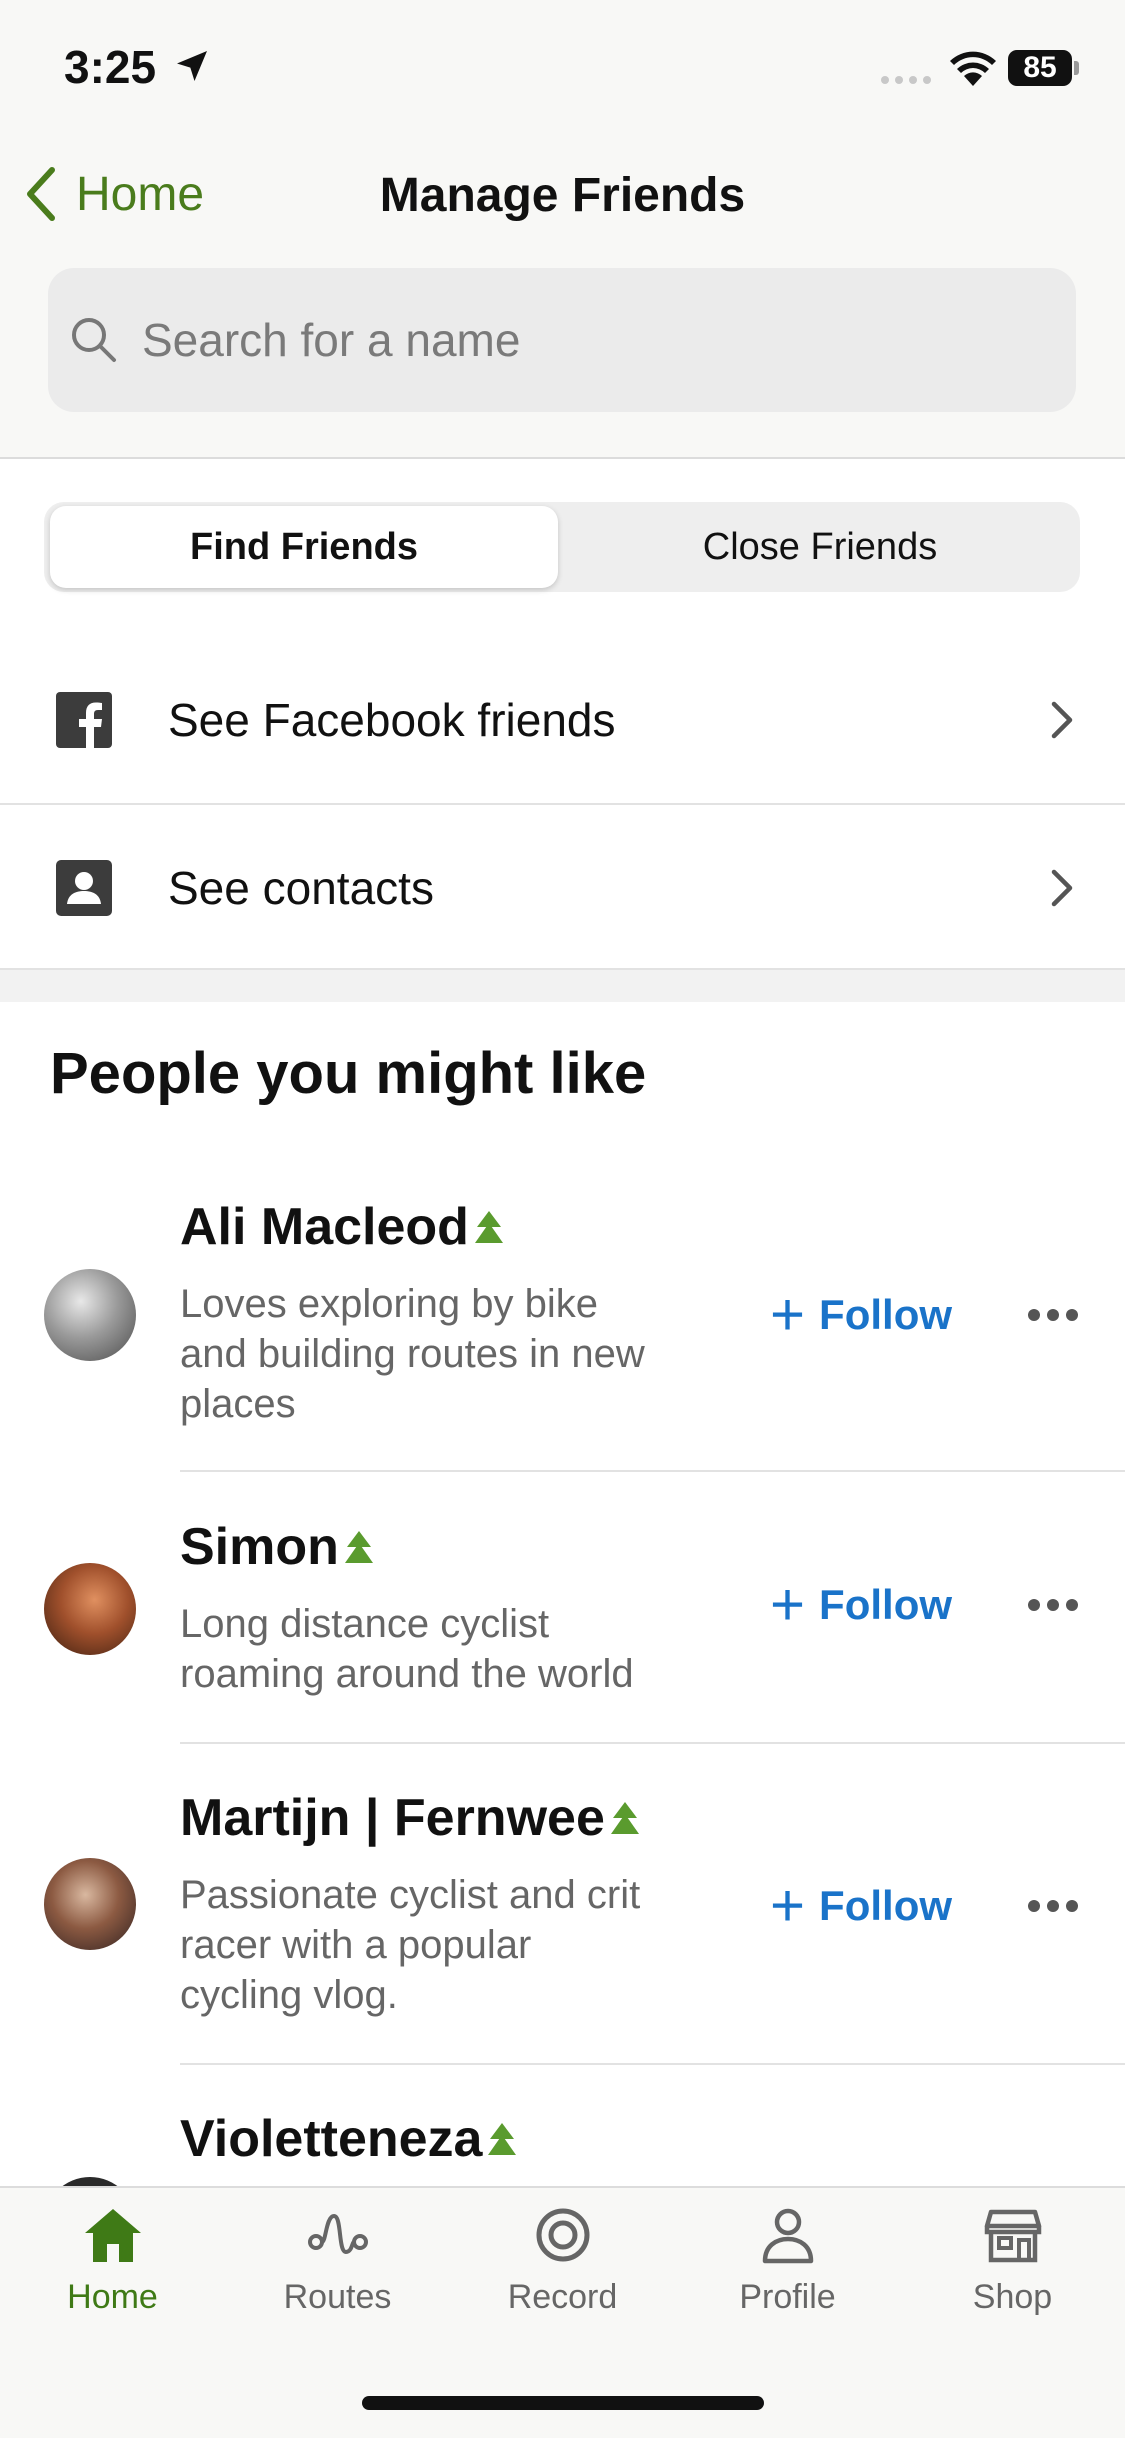  Describe the element at coordinates (348, 1073) in the screenshot. I see `section-title-people: People you might like` at that location.